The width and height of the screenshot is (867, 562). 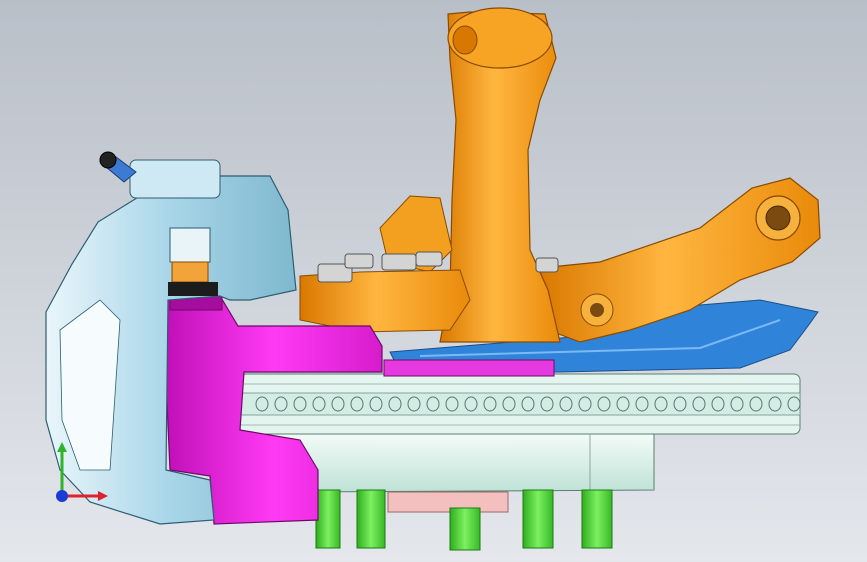 What do you see at coordinates (520, 404) in the screenshot?
I see `brake-disc` at bounding box center [520, 404].